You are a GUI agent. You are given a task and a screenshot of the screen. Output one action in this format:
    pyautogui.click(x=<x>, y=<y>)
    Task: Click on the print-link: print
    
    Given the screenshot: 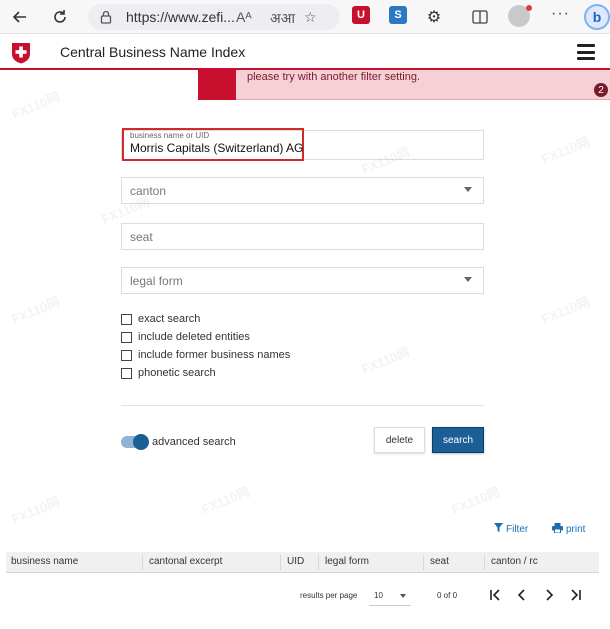 What is the action you would take?
    pyautogui.click(x=568, y=529)
    